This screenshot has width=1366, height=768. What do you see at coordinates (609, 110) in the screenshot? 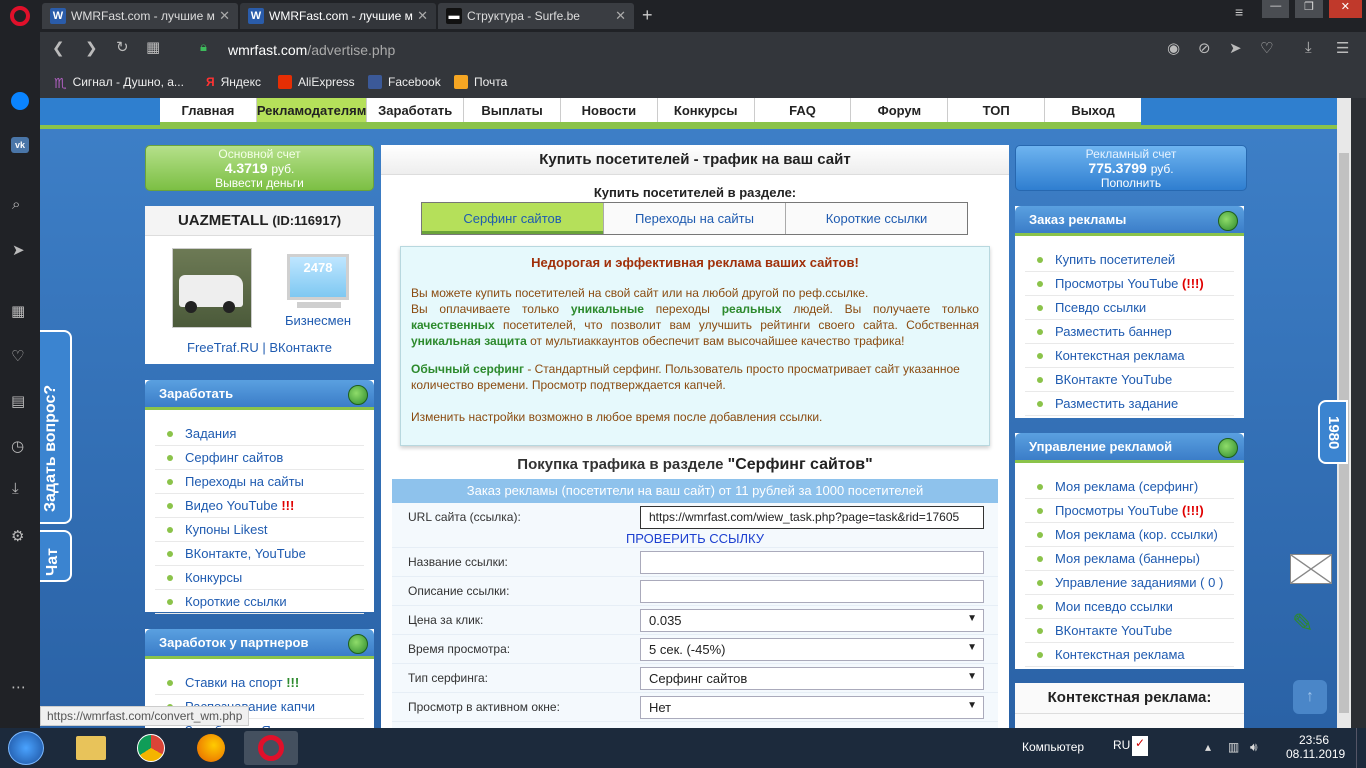
I see `nav-news: Новости` at bounding box center [609, 110].